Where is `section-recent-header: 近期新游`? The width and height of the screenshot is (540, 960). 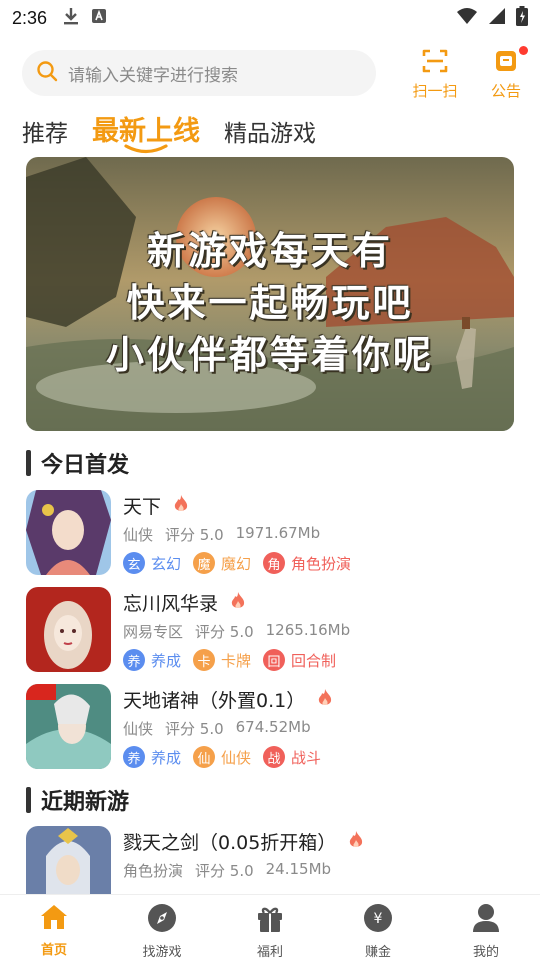 section-recent-header: 近期新游 is located at coordinates (77, 800).